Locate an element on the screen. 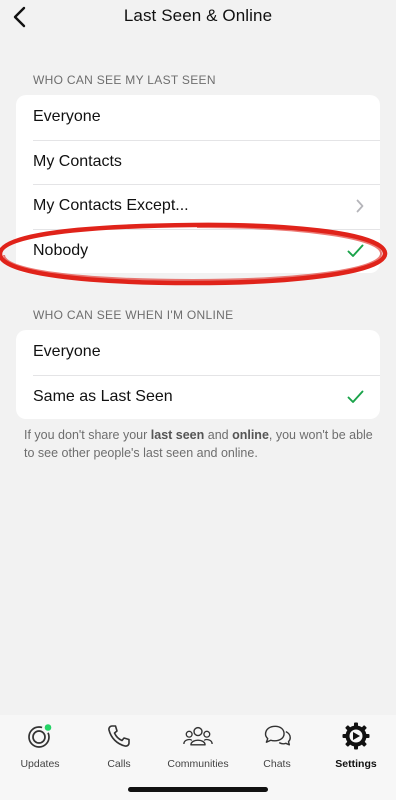 This screenshot has height=800, width=396. tab-calls: Calls is located at coordinates (119, 745).